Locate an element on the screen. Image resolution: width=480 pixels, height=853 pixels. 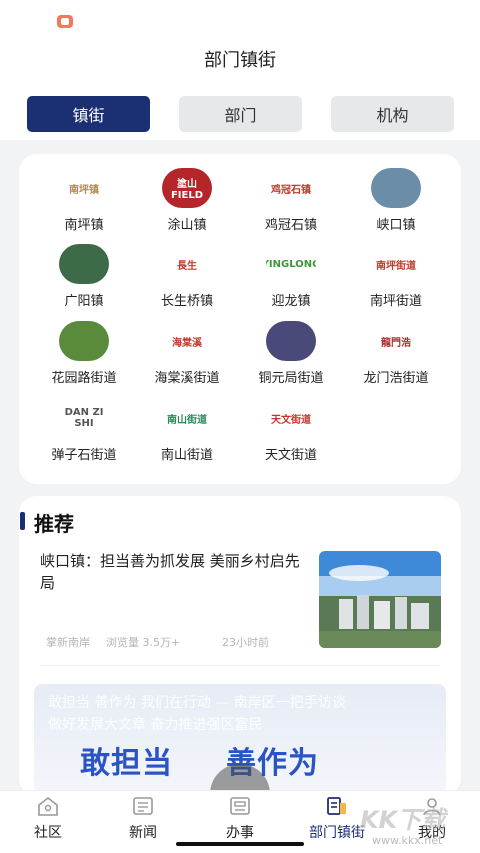
town-grid-item: 龍門浩 龙门浩街道 is located at coordinates (396, 353).